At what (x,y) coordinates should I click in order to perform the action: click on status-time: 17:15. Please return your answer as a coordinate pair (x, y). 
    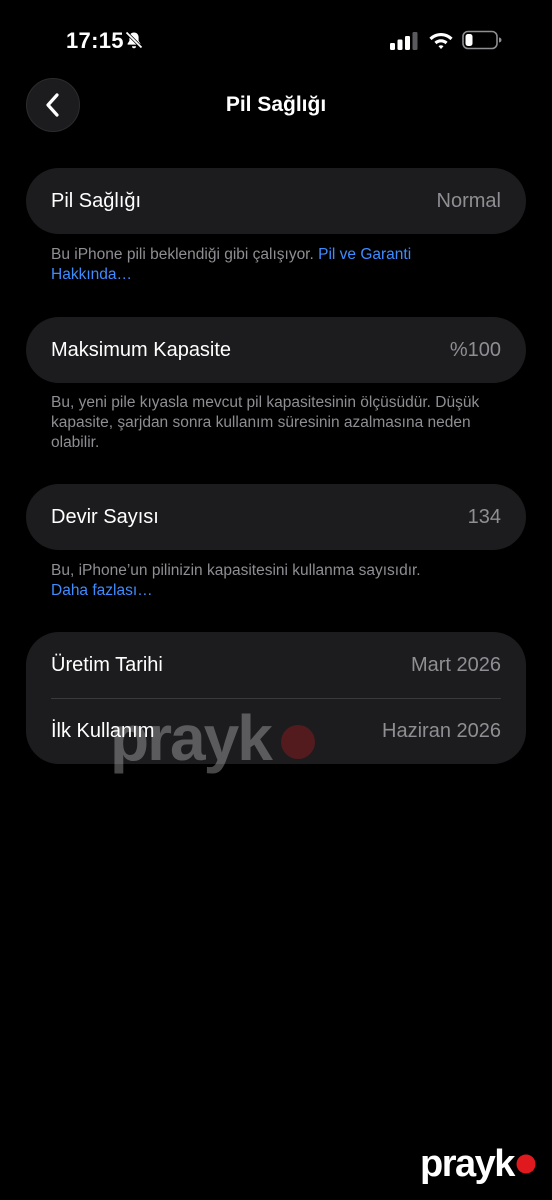
    Looking at the image, I should click on (95, 40).